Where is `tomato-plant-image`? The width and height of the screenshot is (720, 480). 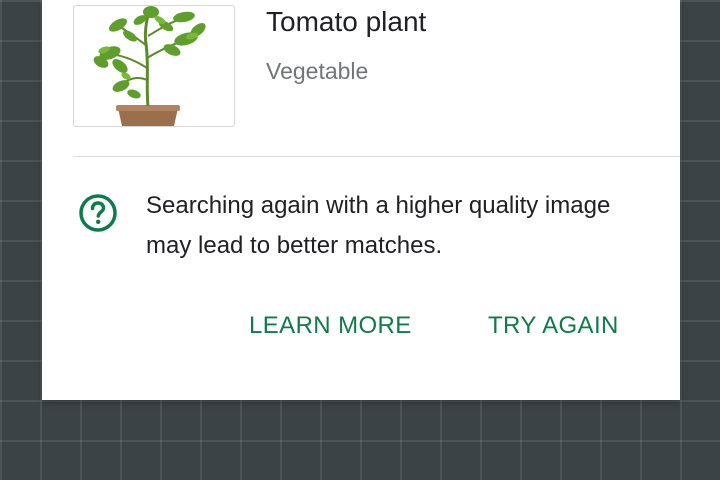 tomato-plant-image is located at coordinates (149, 66).